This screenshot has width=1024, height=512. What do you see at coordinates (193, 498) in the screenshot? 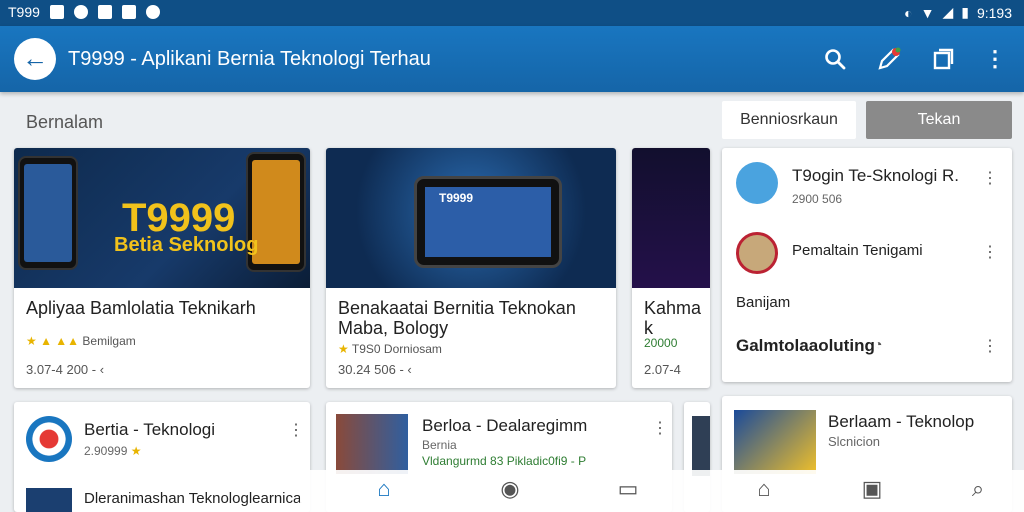
I see `list-title: Dleranimashan Teknologlearnica` at bounding box center [193, 498].